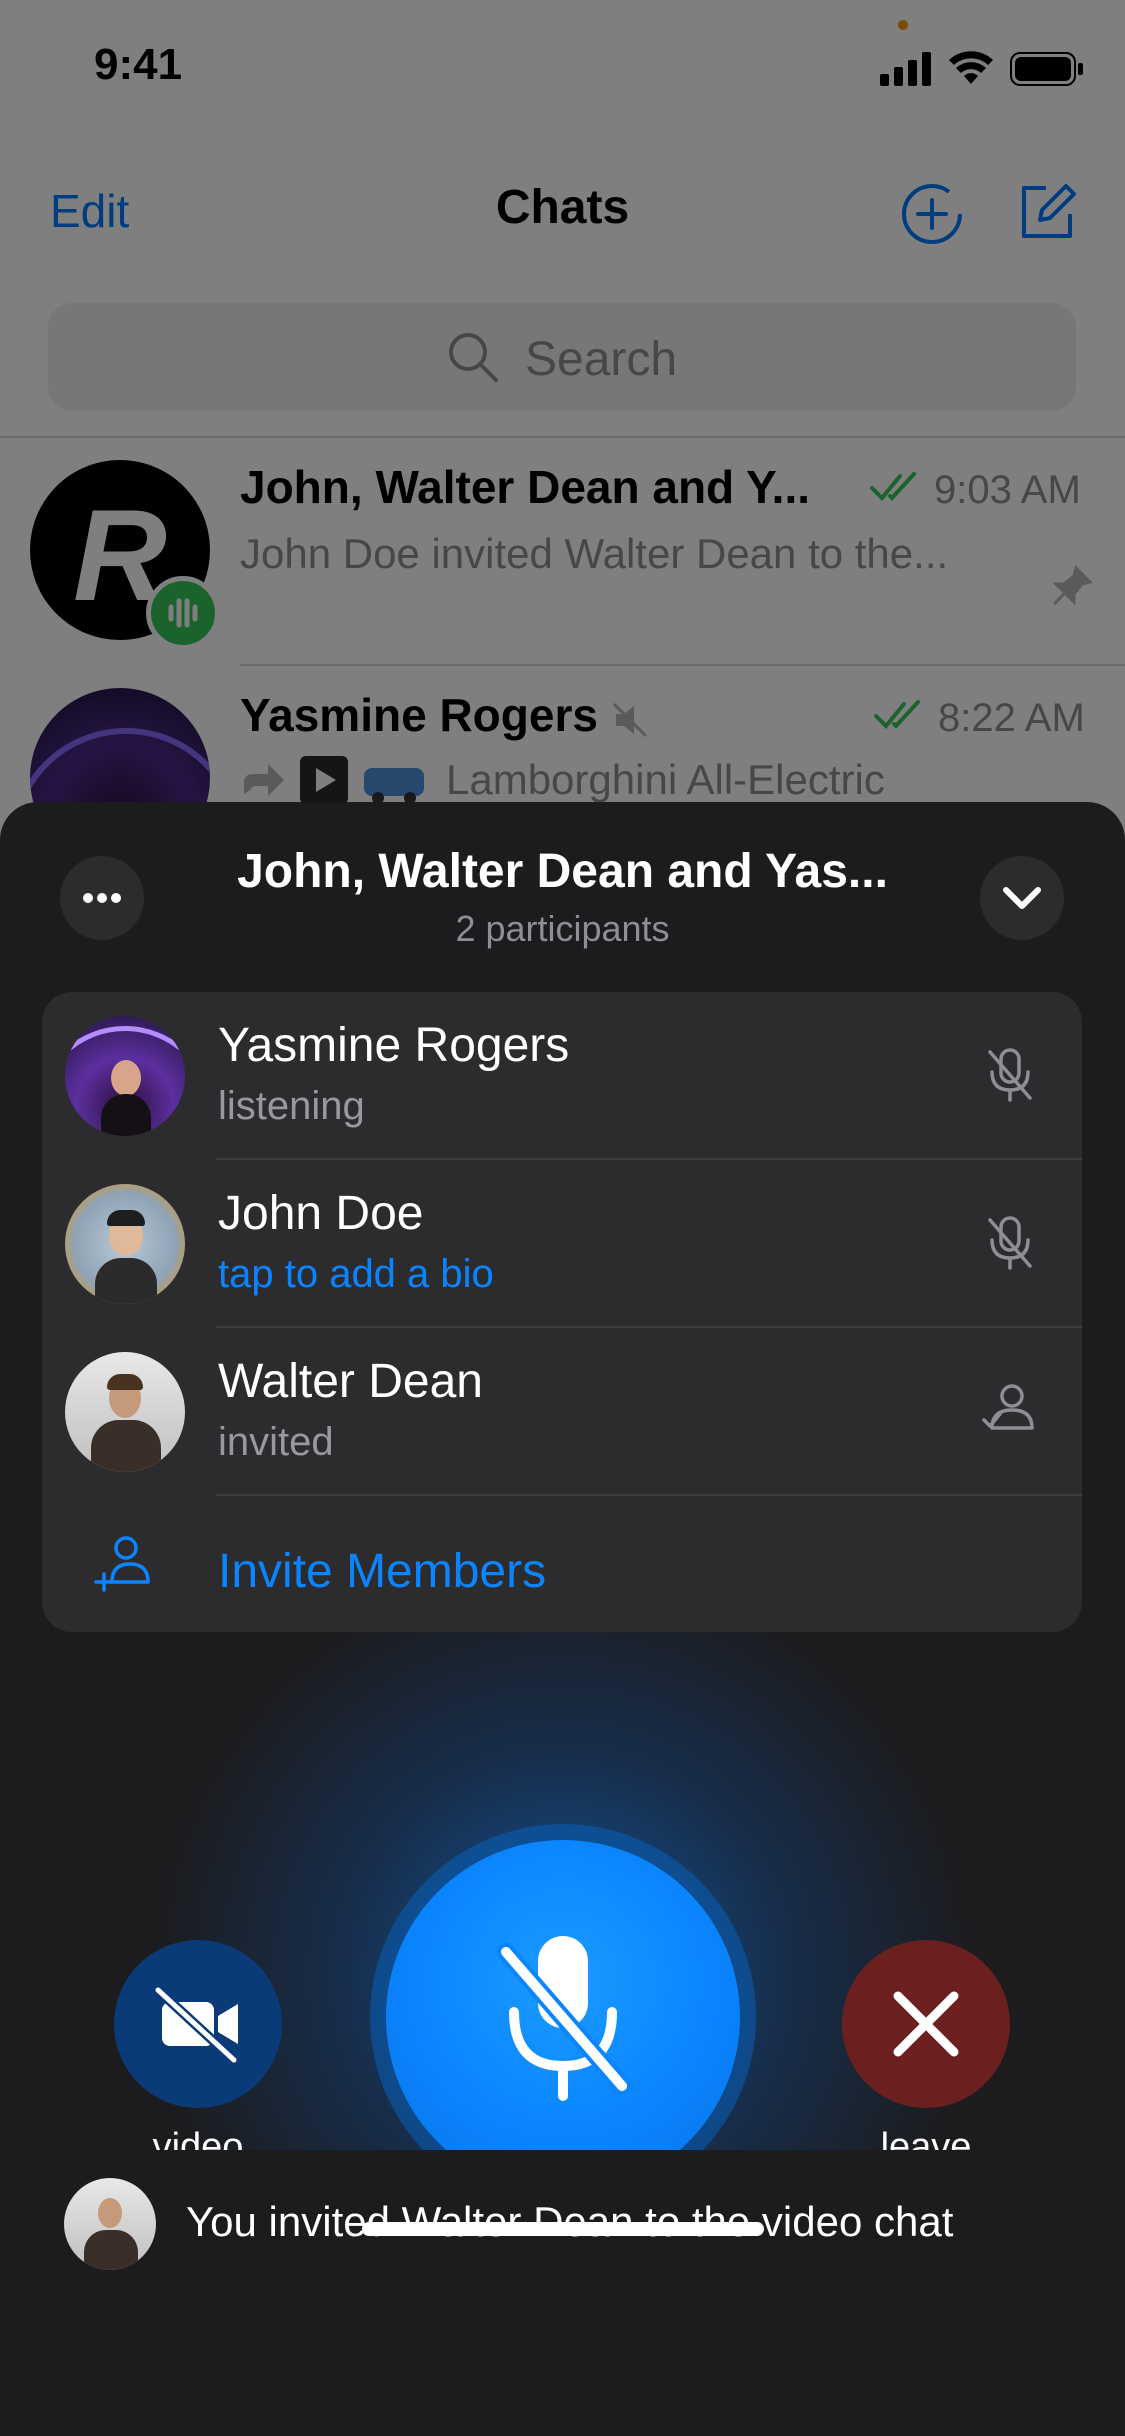 The width and height of the screenshot is (1125, 2436). Describe the element at coordinates (350, 1381) in the screenshot. I see `participant-name: Walter Dean` at that location.